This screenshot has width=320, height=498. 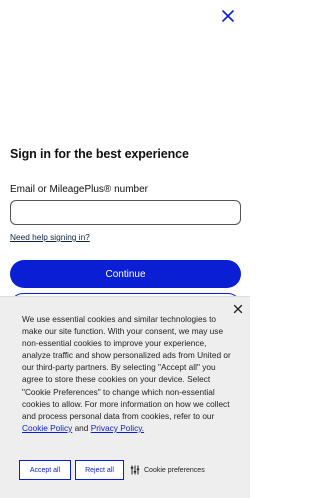 I want to click on cookie-notice-and: and, so click(x=81, y=427).